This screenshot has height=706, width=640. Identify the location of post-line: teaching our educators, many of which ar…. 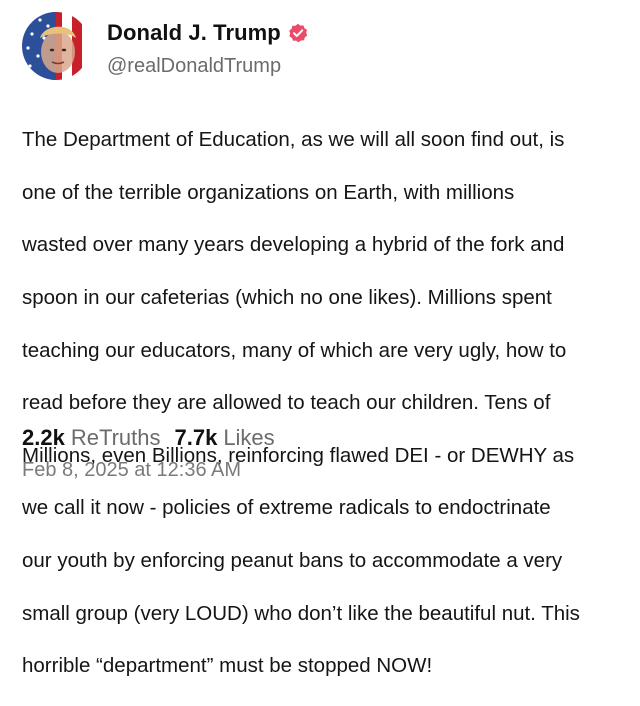
(294, 350).